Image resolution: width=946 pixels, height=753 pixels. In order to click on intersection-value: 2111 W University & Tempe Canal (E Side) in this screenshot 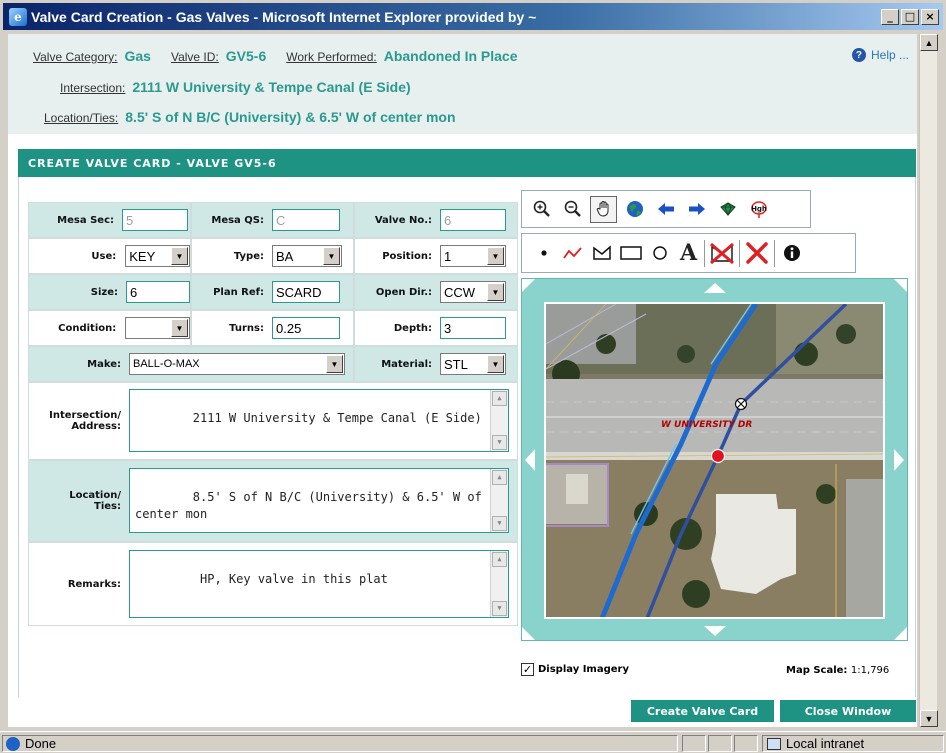, I will do `click(271, 87)`.